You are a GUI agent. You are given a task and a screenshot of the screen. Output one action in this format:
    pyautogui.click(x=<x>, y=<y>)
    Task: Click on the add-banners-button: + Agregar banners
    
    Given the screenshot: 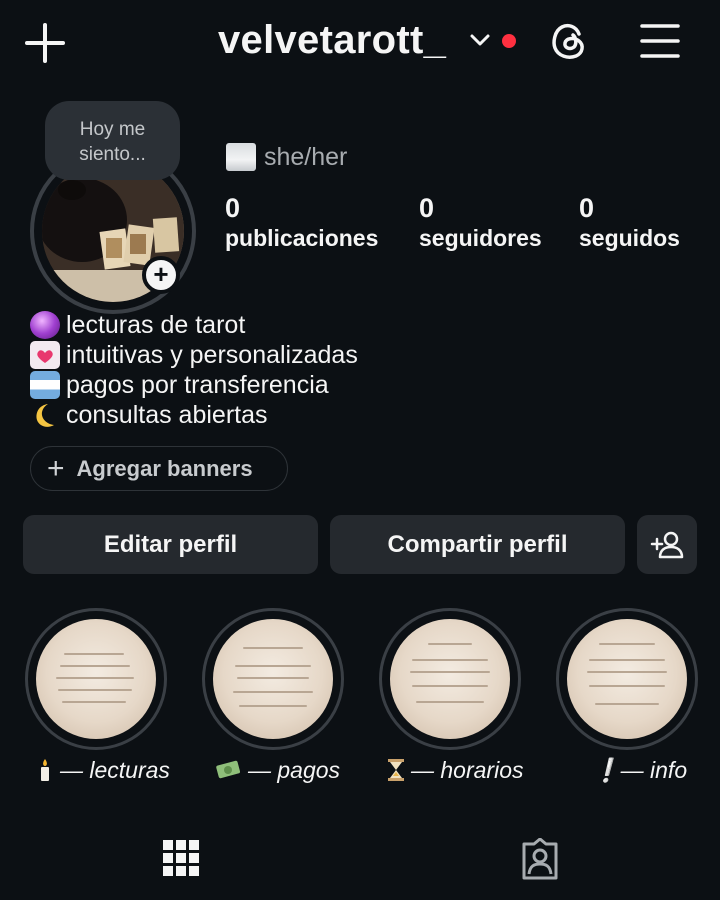 What is the action you would take?
    pyautogui.click(x=159, y=468)
    